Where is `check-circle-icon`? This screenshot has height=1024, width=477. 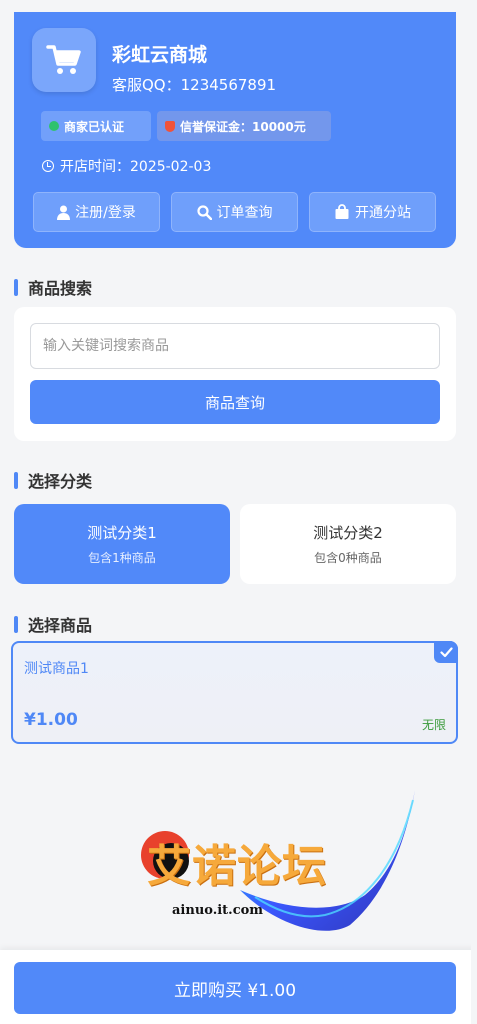
check-circle-icon is located at coordinates (54, 126).